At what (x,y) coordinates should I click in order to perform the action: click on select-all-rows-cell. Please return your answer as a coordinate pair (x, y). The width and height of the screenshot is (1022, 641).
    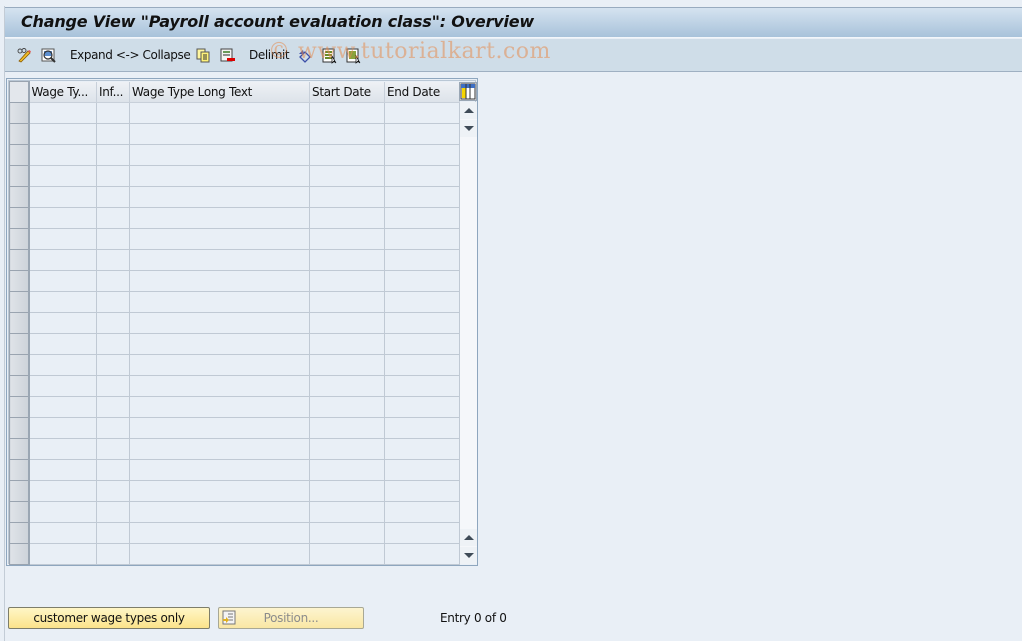
    Looking at the image, I should click on (19, 92).